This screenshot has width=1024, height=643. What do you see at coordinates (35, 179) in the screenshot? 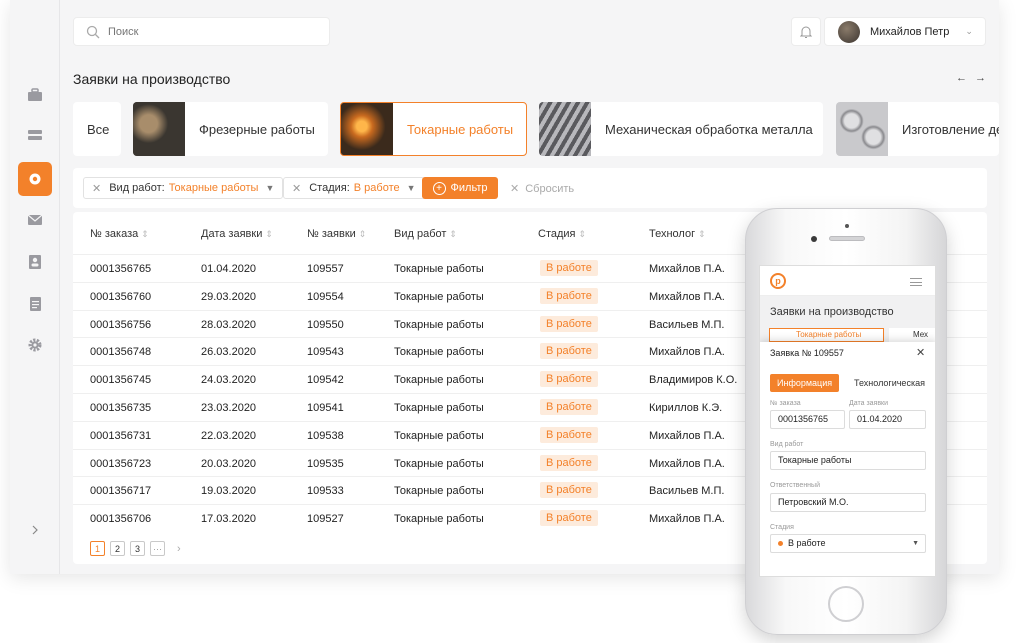
I see `production-icon` at bounding box center [35, 179].